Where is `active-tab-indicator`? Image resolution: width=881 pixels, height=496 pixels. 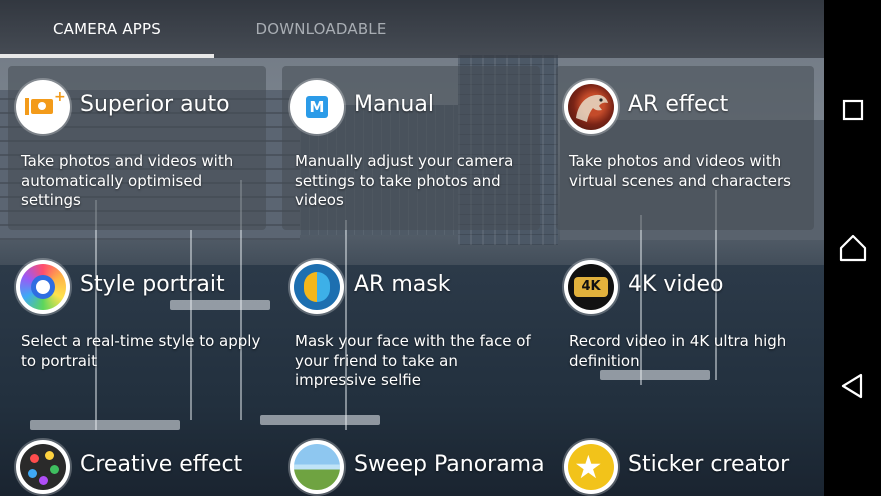
active-tab-indicator is located at coordinates (107, 56).